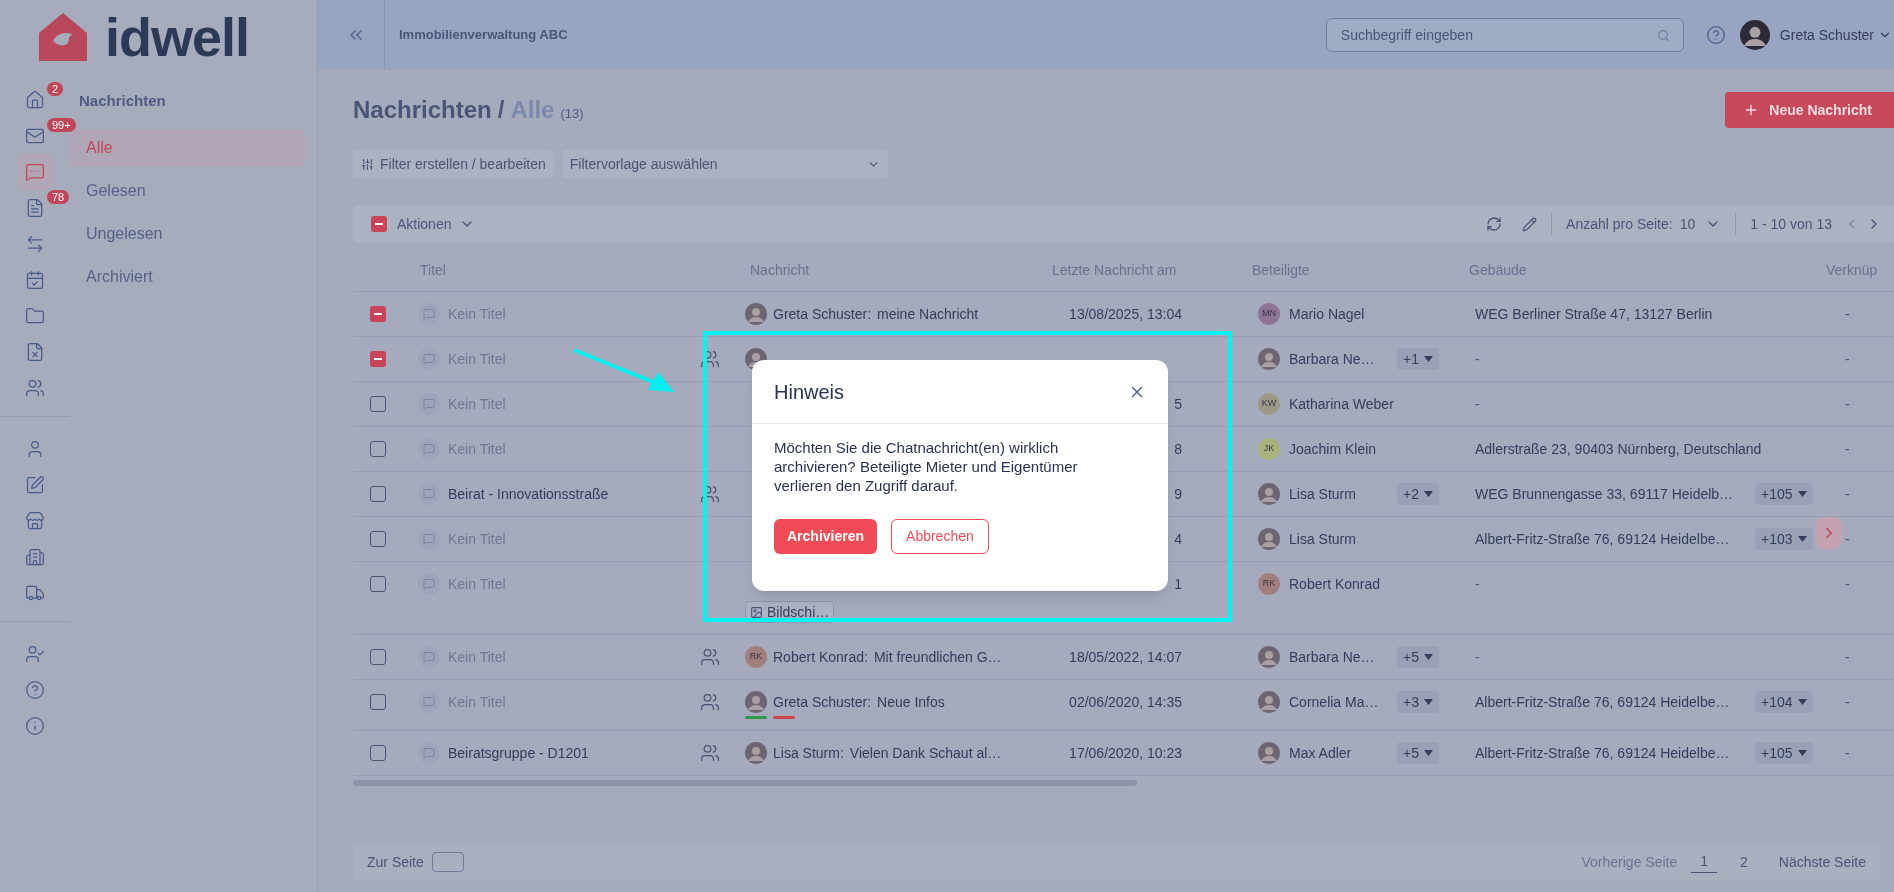 This screenshot has width=1894, height=892. Describe the element at coordinates (447, 862) in the screenshot. I see `page-input` at that location.